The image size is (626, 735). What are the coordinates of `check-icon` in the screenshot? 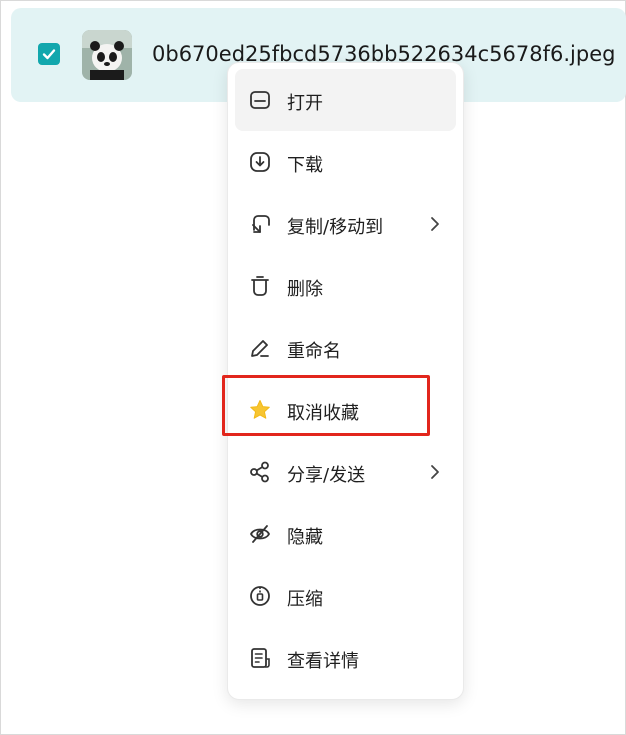 It's located at (49, 54).